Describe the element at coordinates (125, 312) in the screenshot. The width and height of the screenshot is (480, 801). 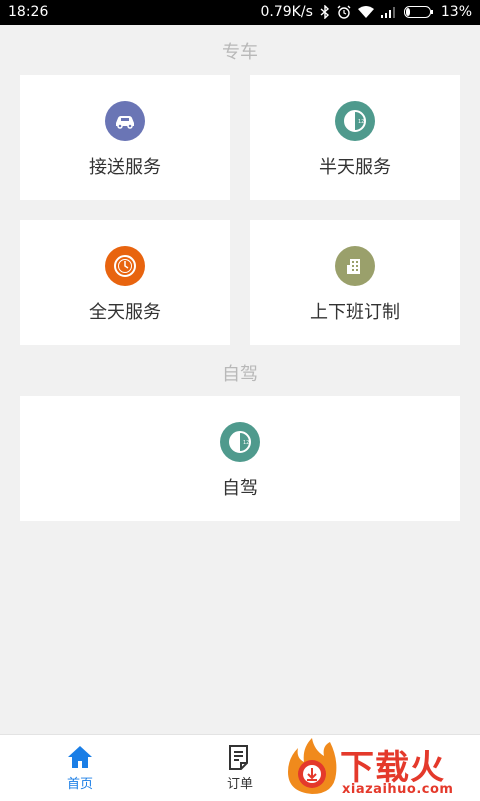
I see `card-label: 全天服务` at that location.